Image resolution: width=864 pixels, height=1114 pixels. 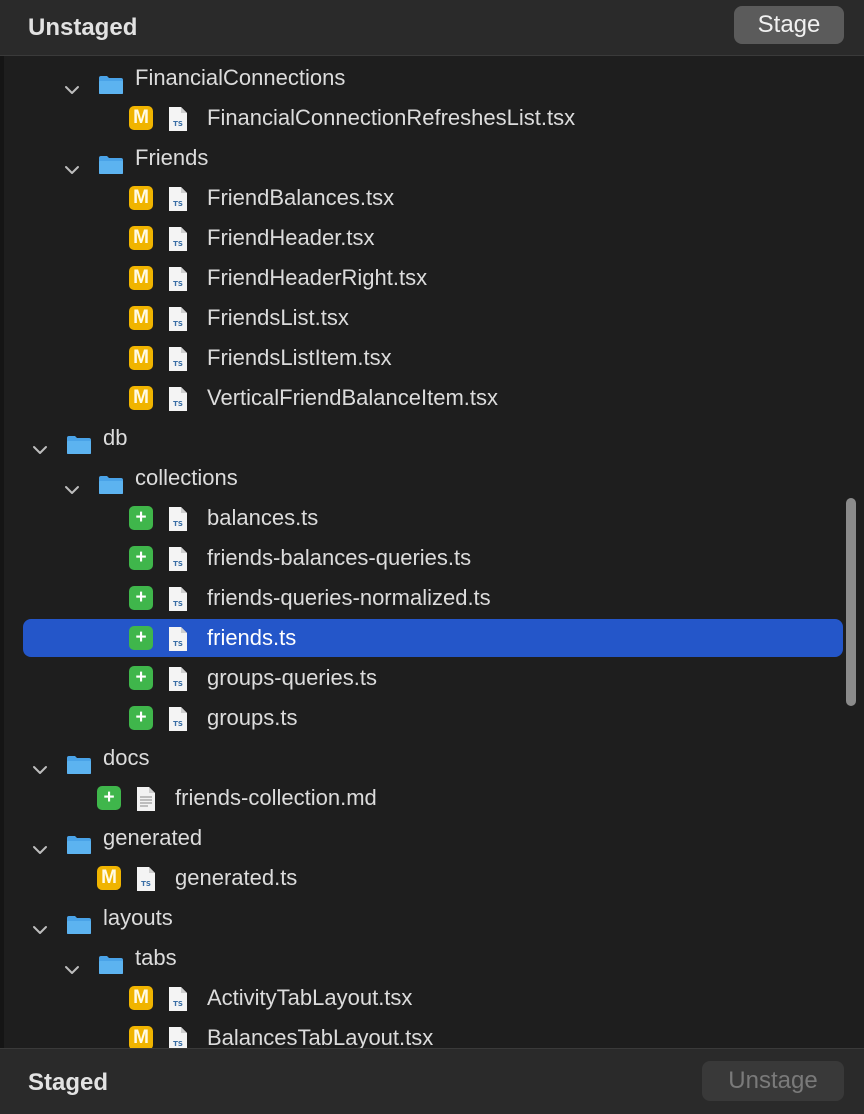 I want to click on file-name: BalancesTabLayout.tsx, so click(x=320, y=1036).